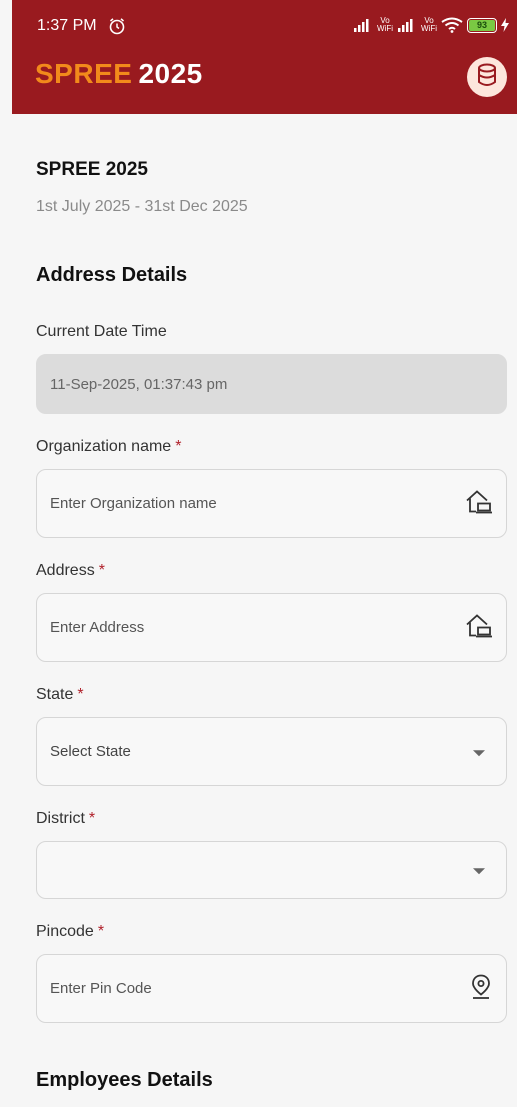 The image size is (517, 1107). I want to click on app-logo: SPREE 2025, so click(119, 73).